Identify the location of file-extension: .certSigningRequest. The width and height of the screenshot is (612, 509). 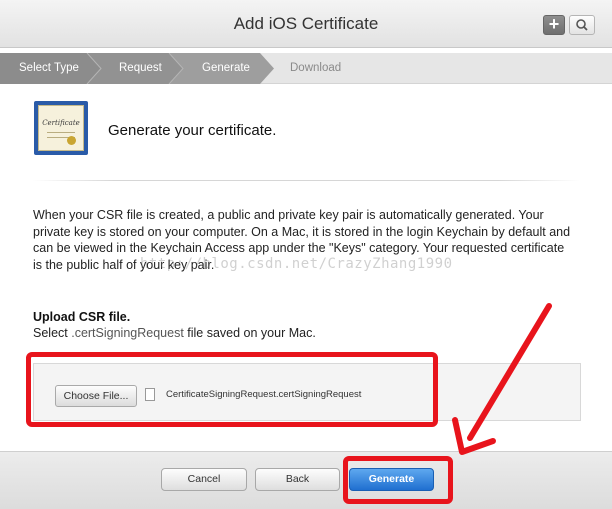
(127, 333).